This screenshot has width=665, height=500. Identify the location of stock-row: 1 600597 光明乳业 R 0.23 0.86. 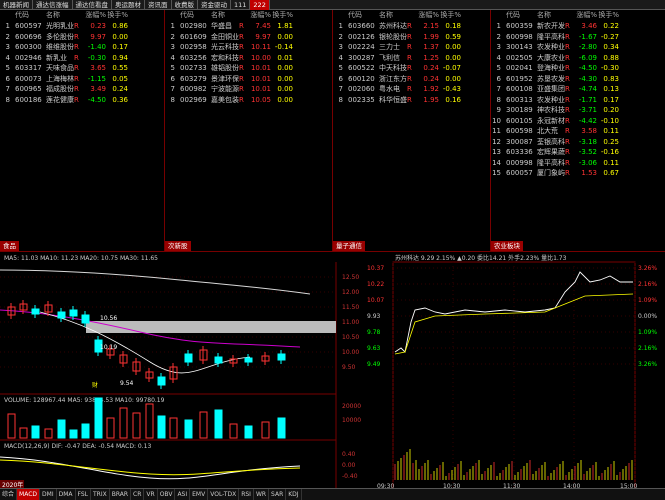
(82, 26).